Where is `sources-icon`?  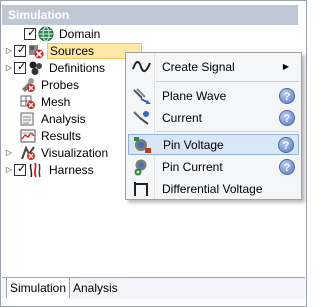
sources-icon is located at coordinates (36, 51).